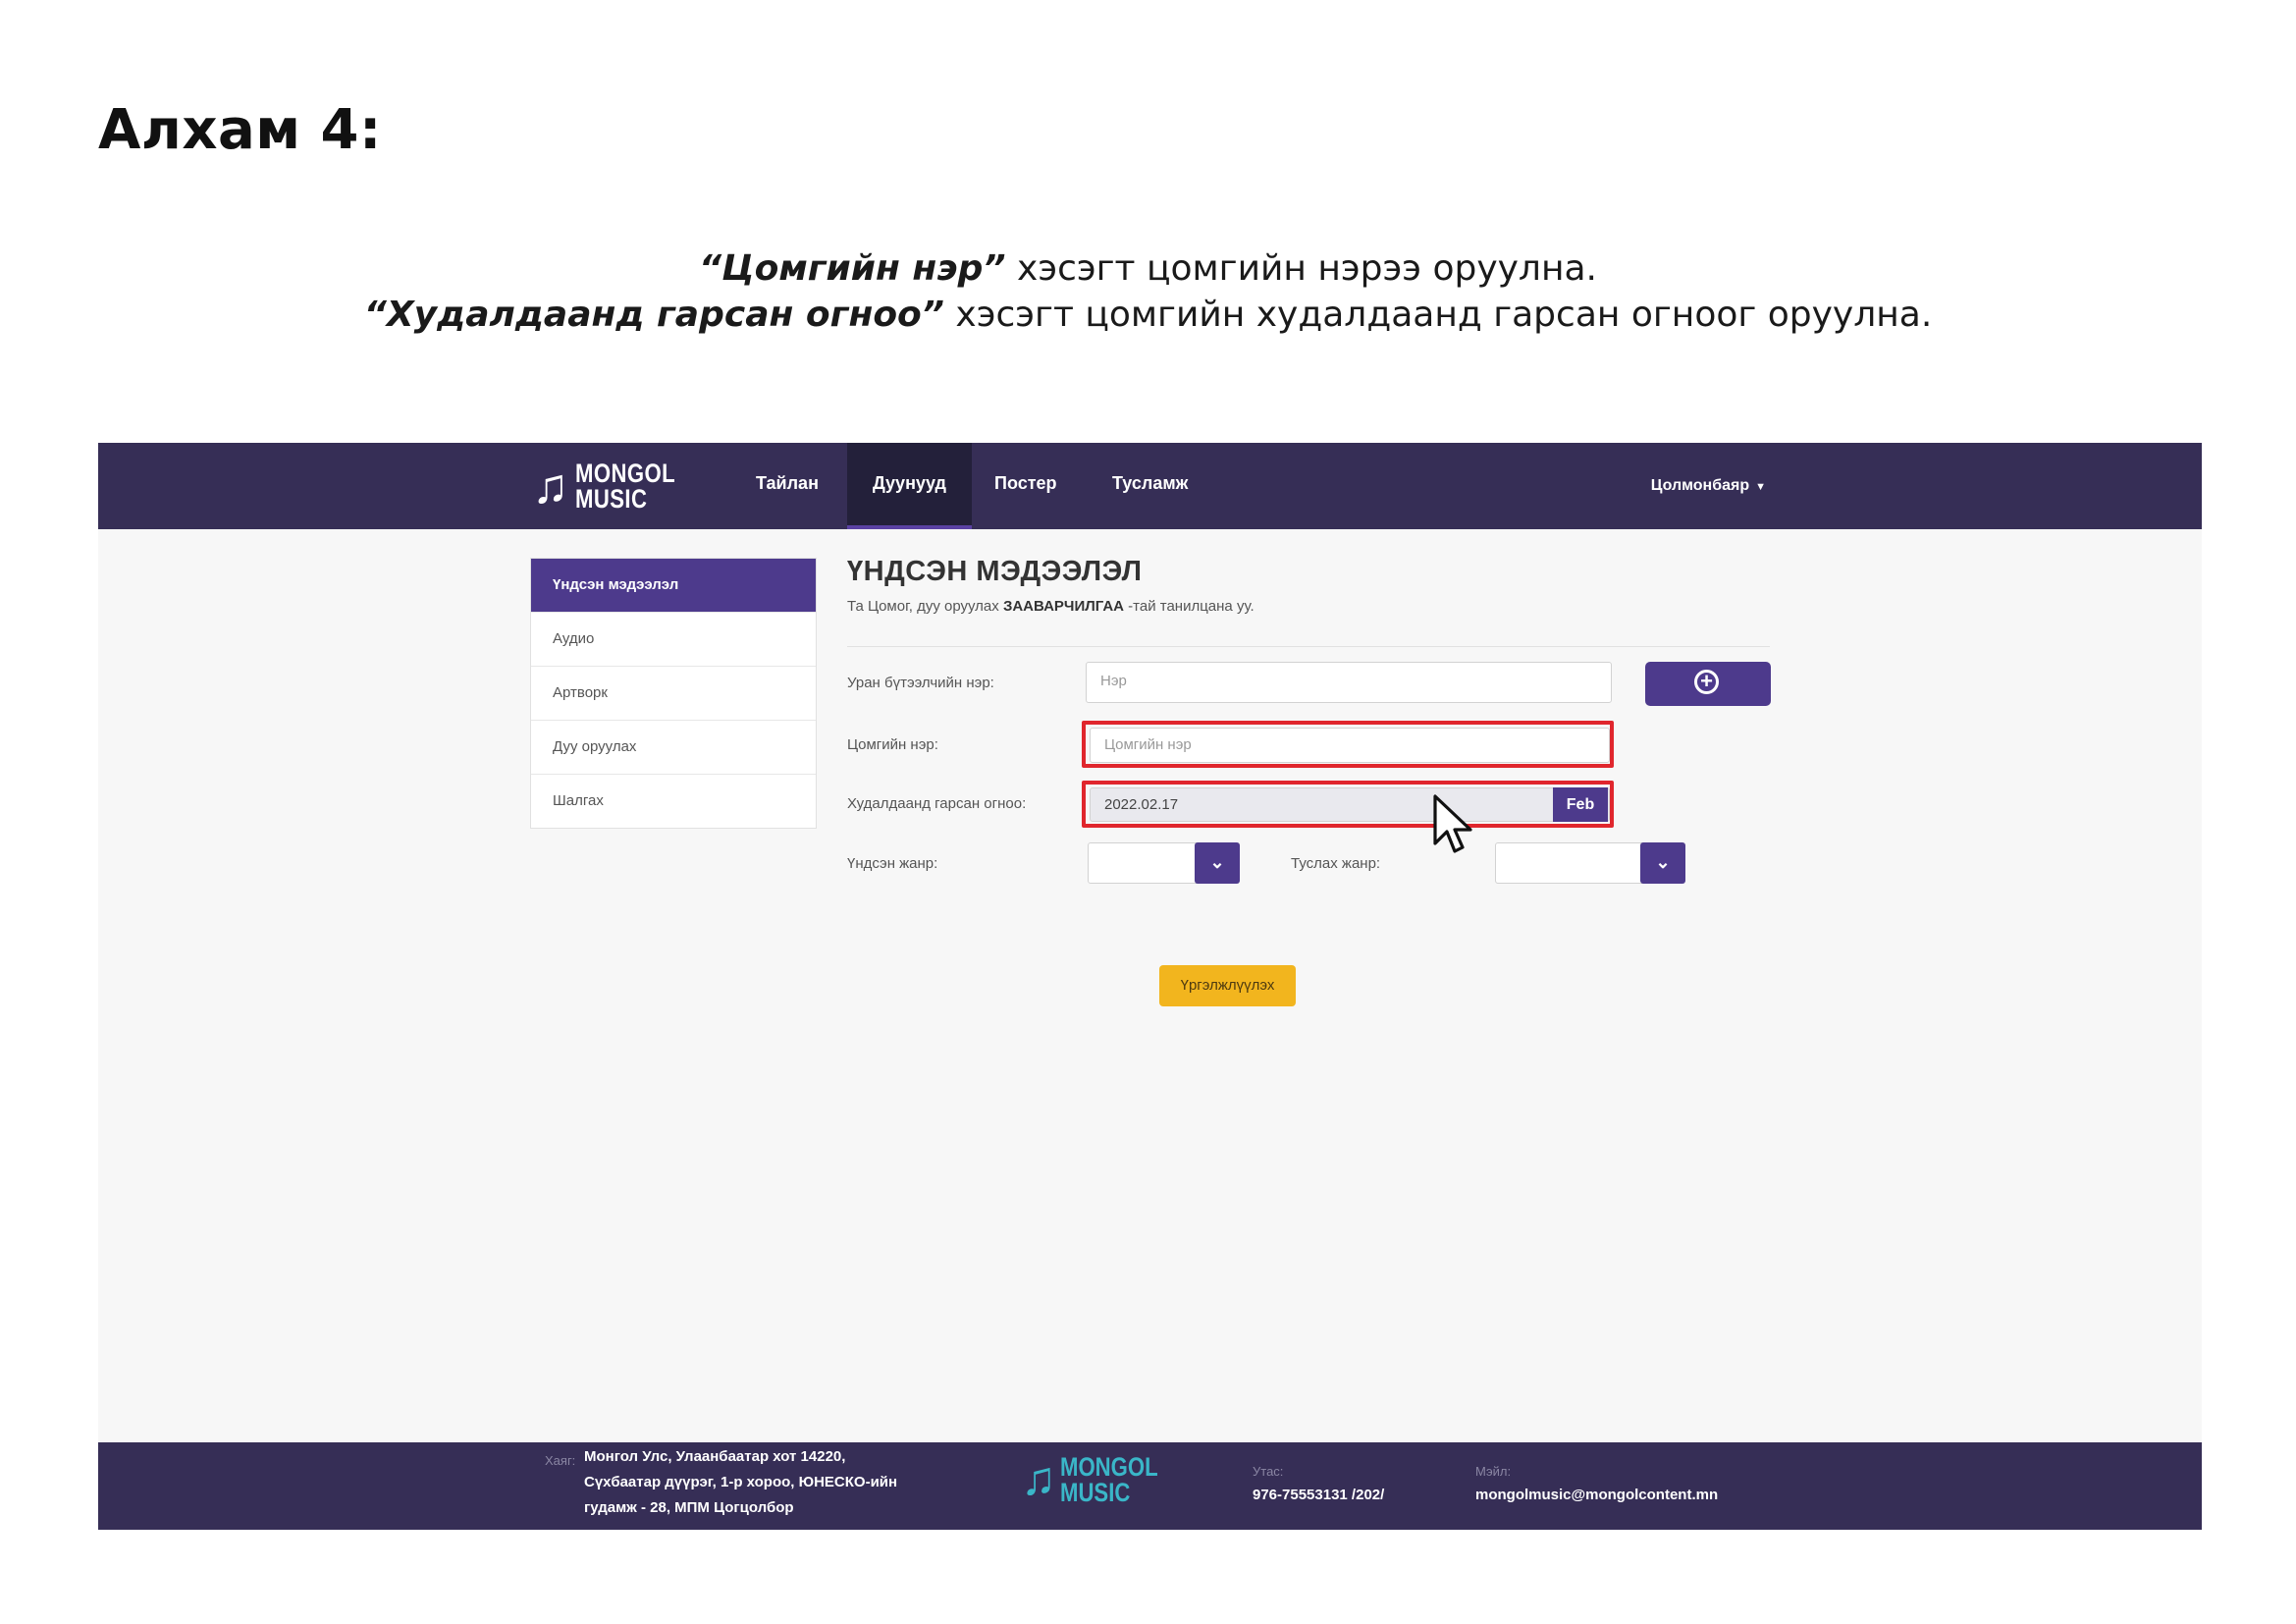  Describe the element at coordinates (624, 486) in the screenshot. I see `logo-text: MONGOL MUSIC` at that location.